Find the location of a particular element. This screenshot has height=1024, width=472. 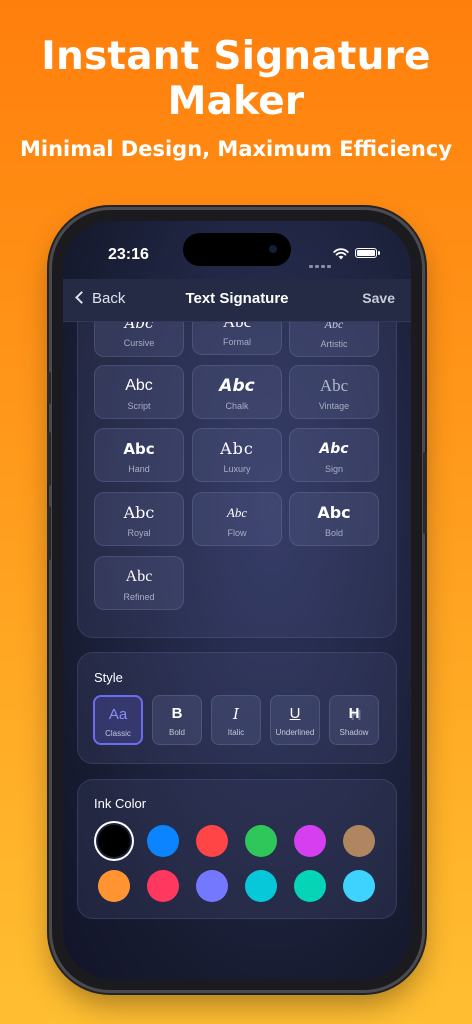

font-name: Refined is located at coordinates (139, 597).